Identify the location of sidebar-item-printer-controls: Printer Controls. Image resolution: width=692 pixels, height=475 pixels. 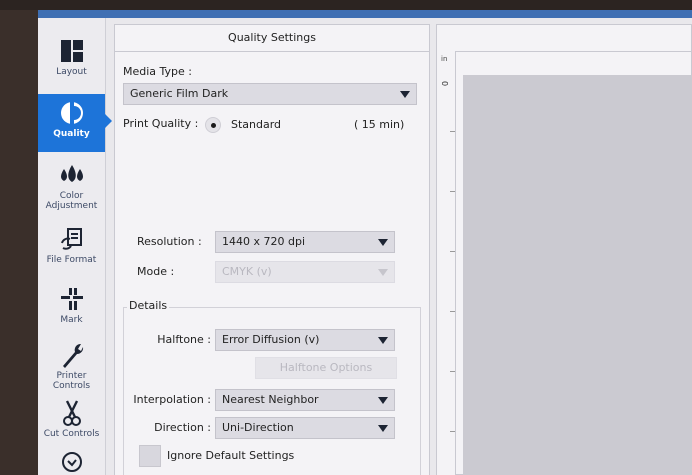
(71, 367).